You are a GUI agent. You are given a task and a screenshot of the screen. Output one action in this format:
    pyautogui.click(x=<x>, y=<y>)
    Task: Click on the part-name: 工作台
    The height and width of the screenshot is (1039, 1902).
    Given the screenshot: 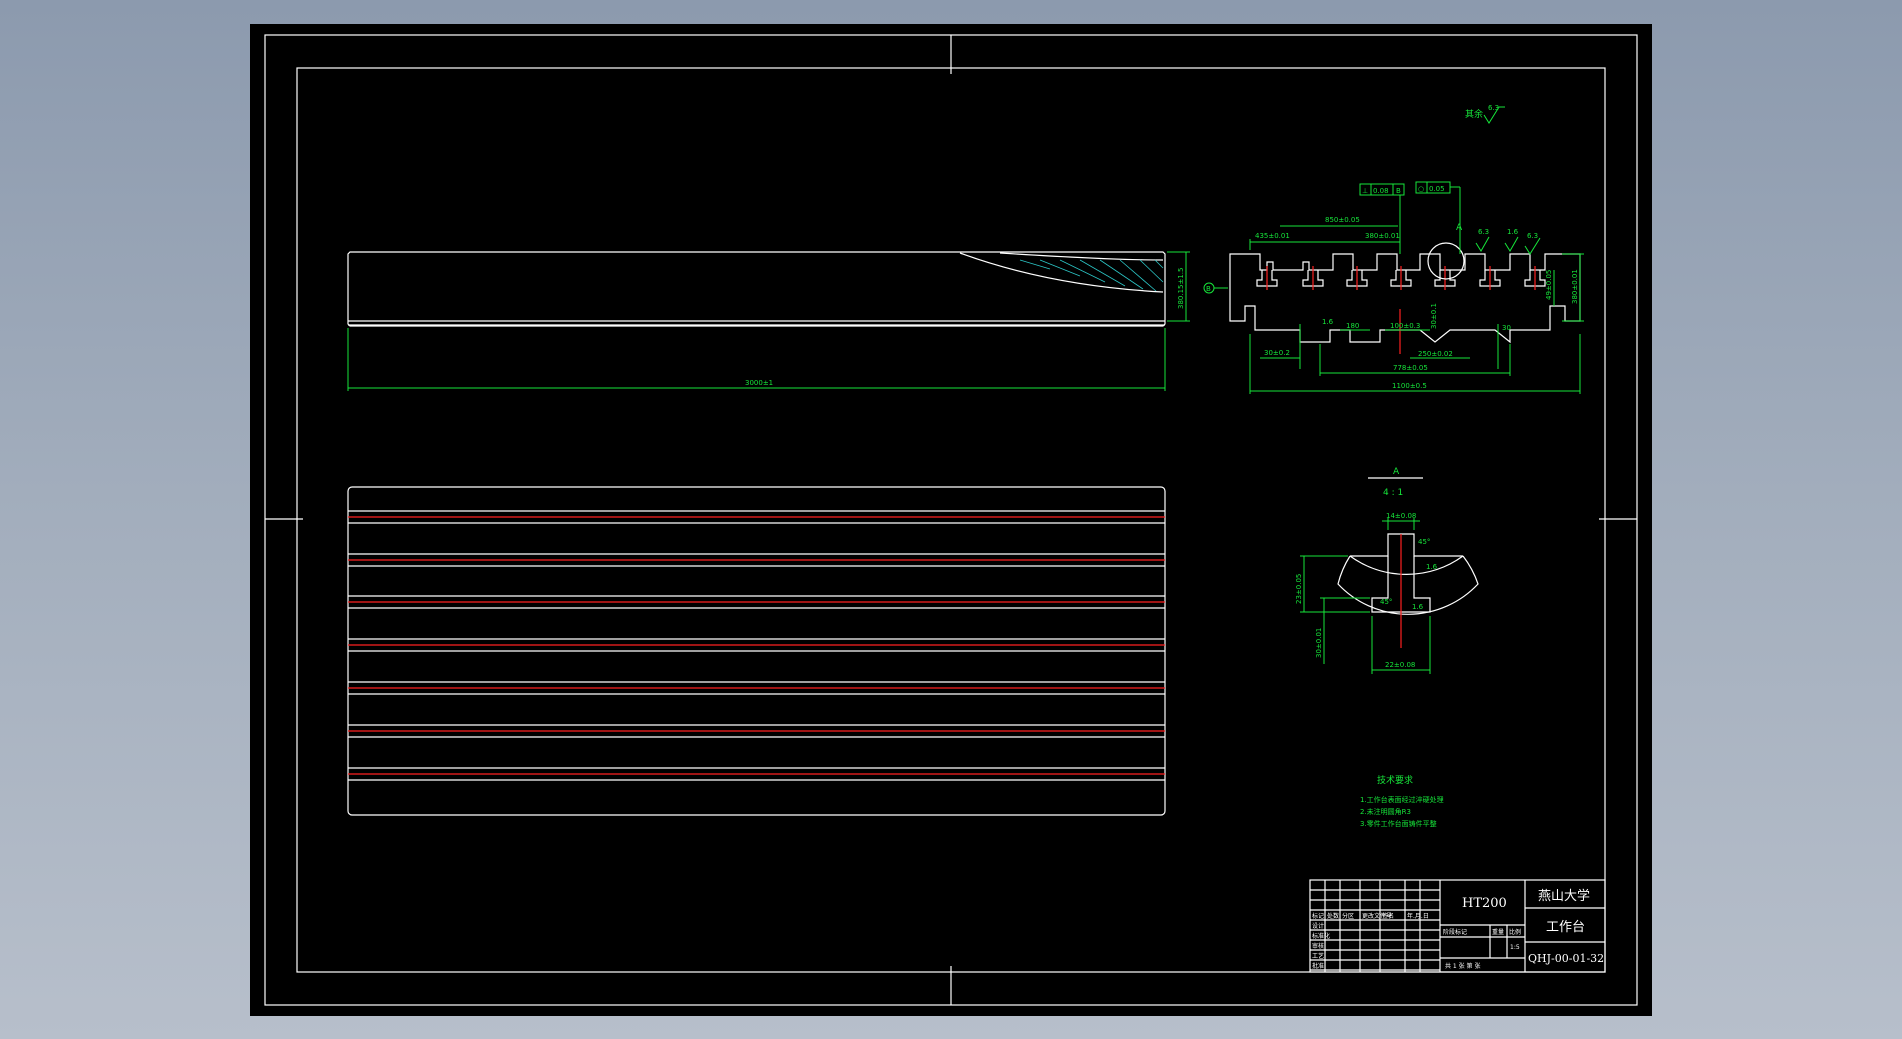 What is the action you would take?
    pyautogui.click(x=1565, y=927)
    